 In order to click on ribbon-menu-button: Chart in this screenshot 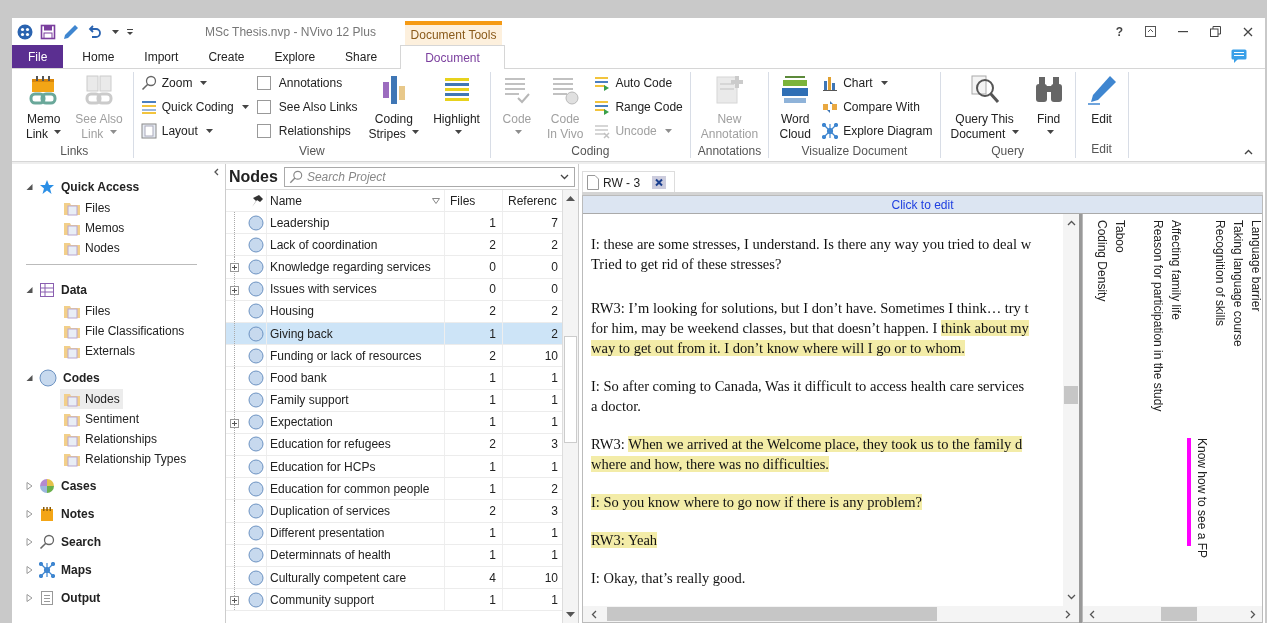, I will do `click(877, 83)`.